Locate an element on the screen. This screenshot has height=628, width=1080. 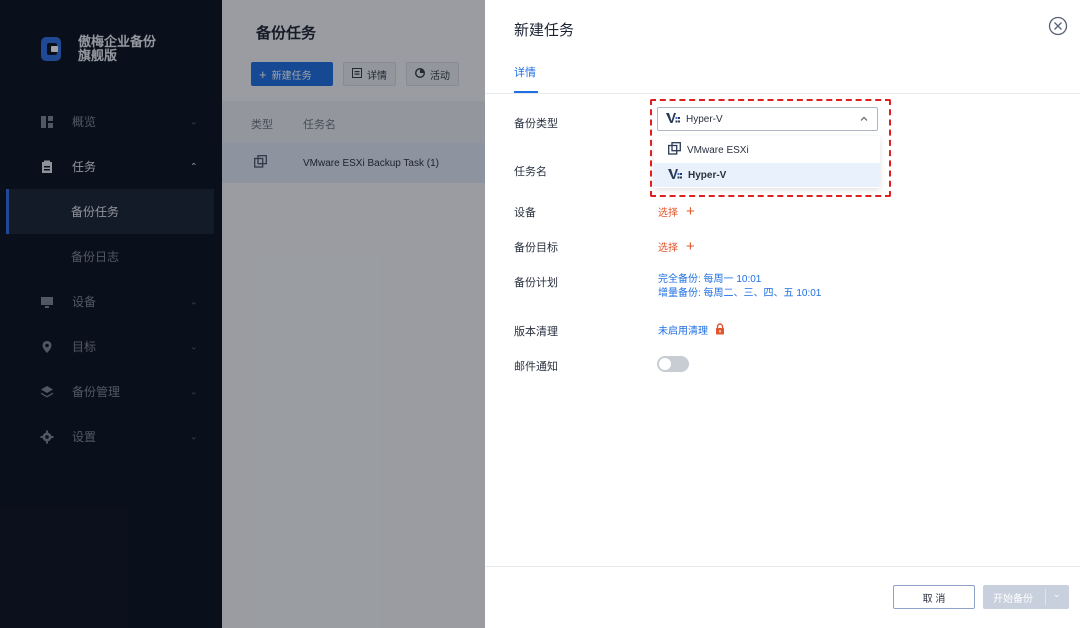
close-icon is located at coordinates (1058, 26).